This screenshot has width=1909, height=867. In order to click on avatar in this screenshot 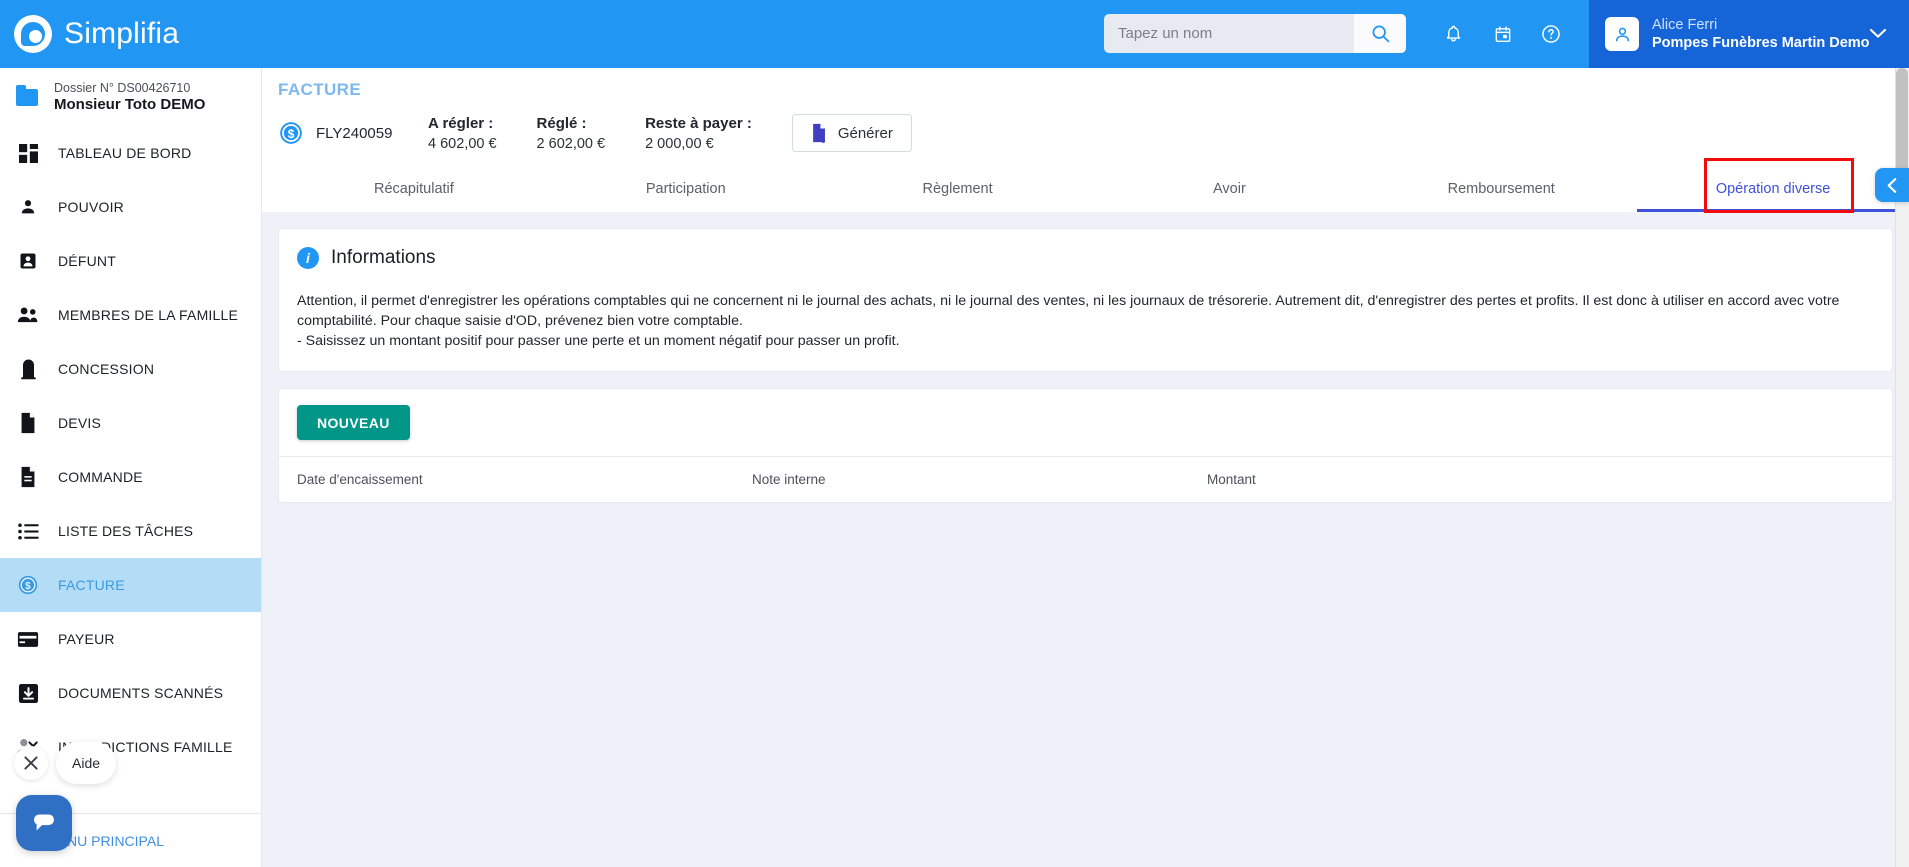, I will do `click(1622, 34)`.